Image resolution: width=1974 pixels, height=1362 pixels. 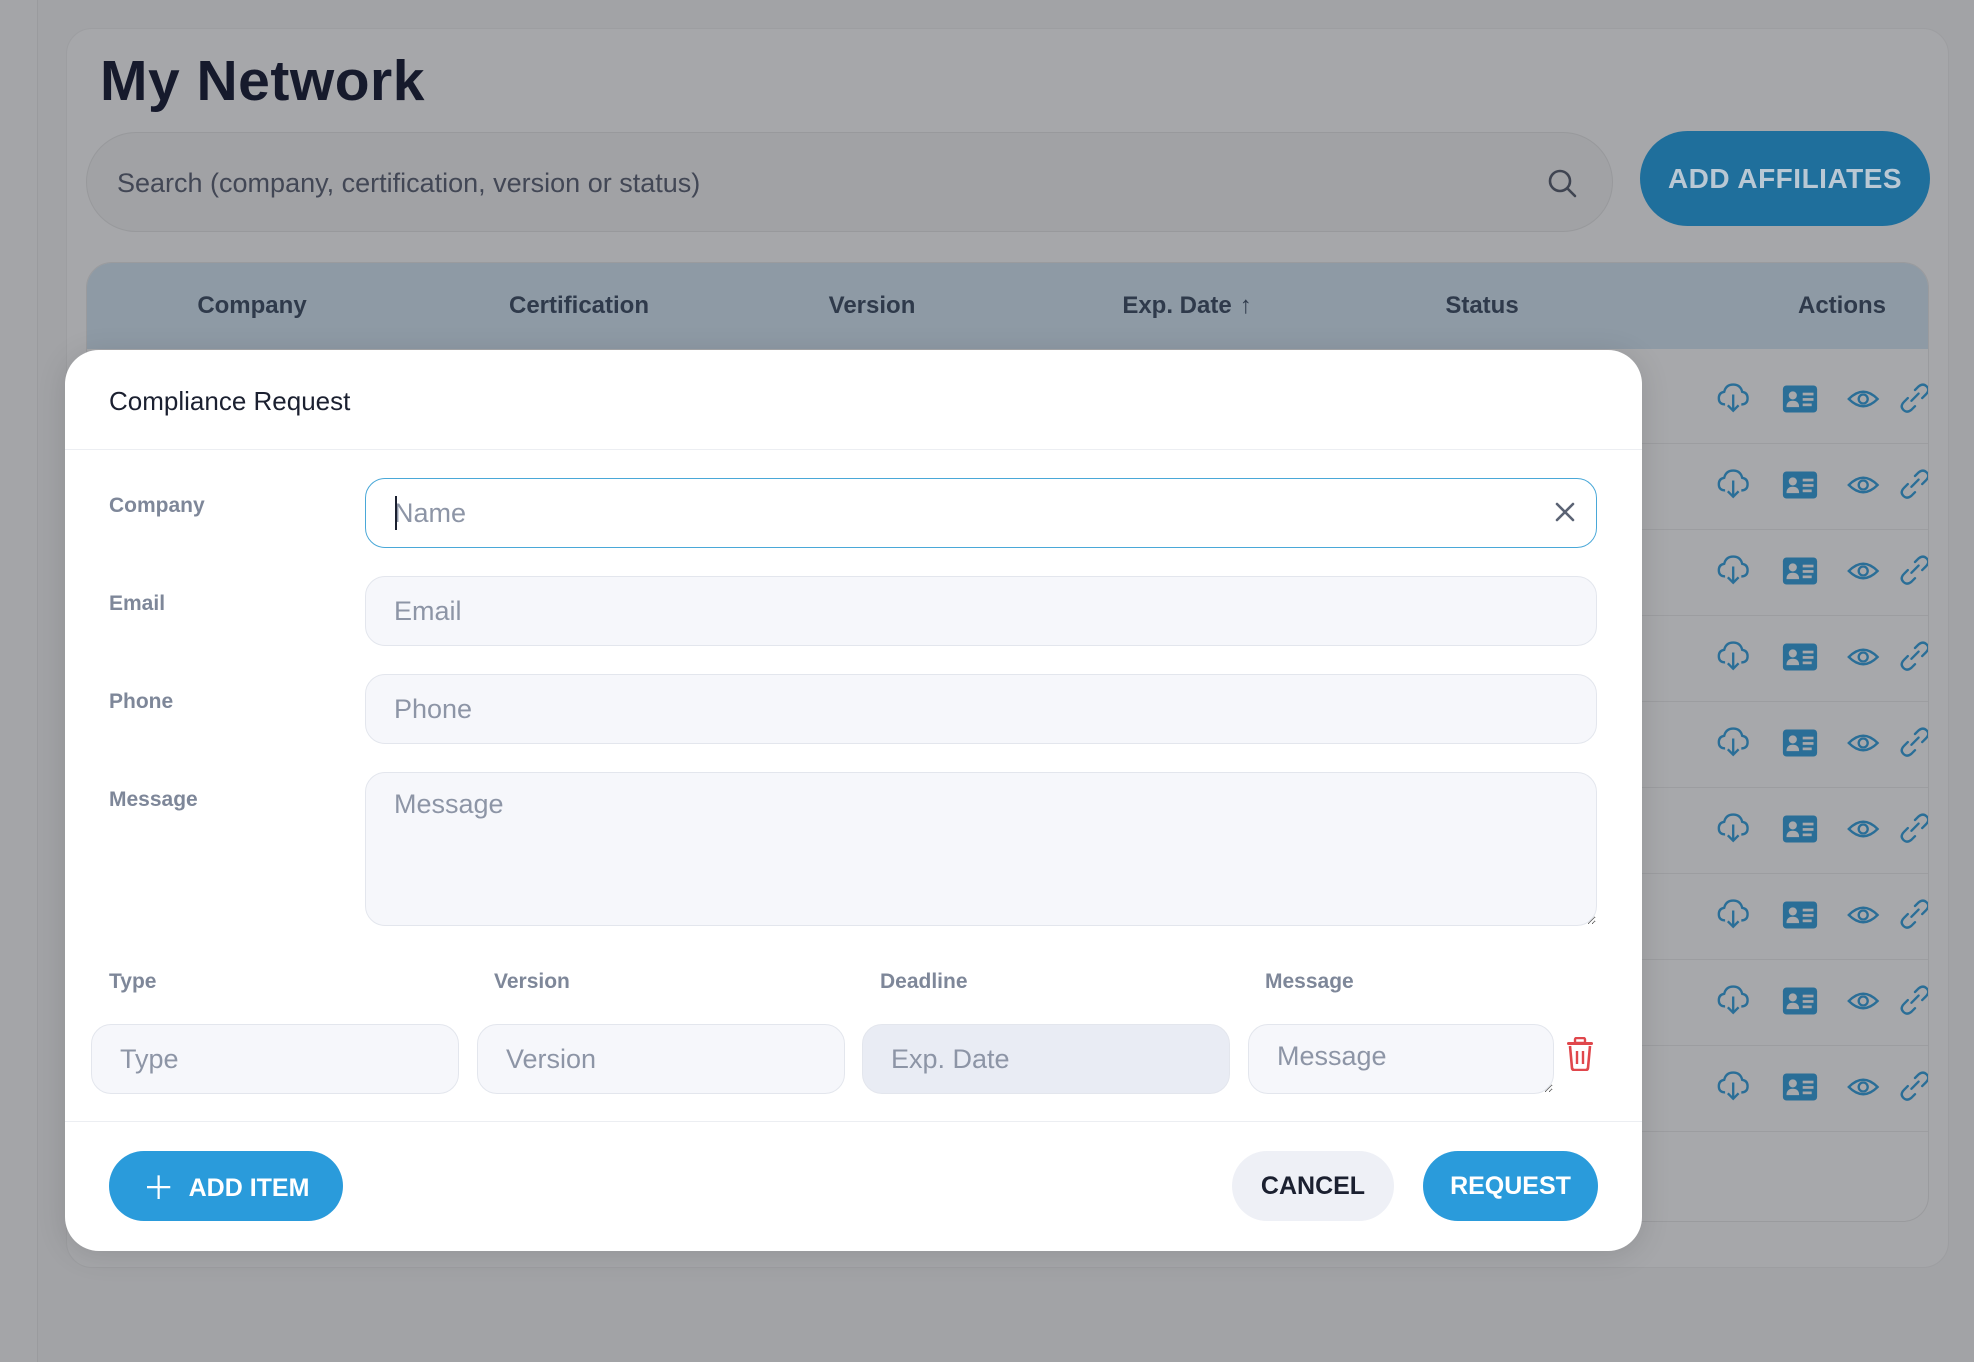 I want to click on search-icon, so click(x=1562, y=183).